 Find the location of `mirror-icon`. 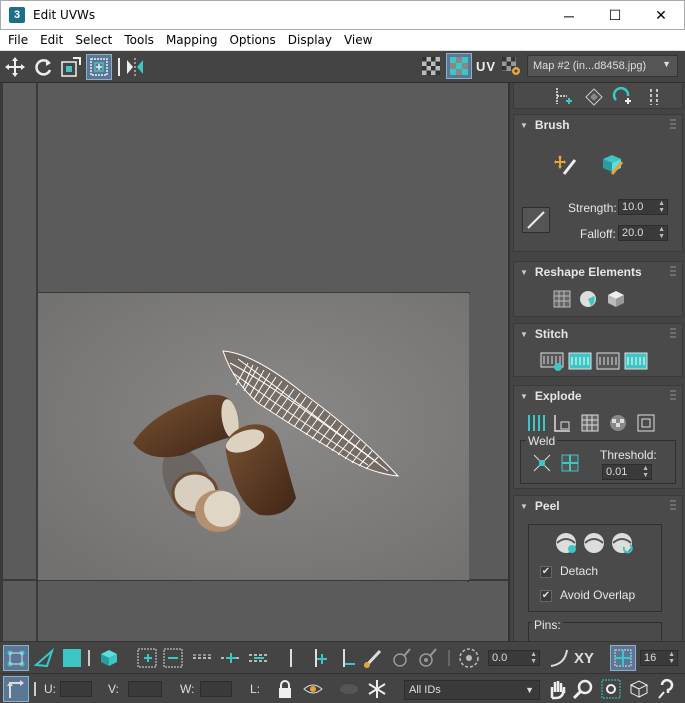

mirror-icon is located at coordinates (135, 67).